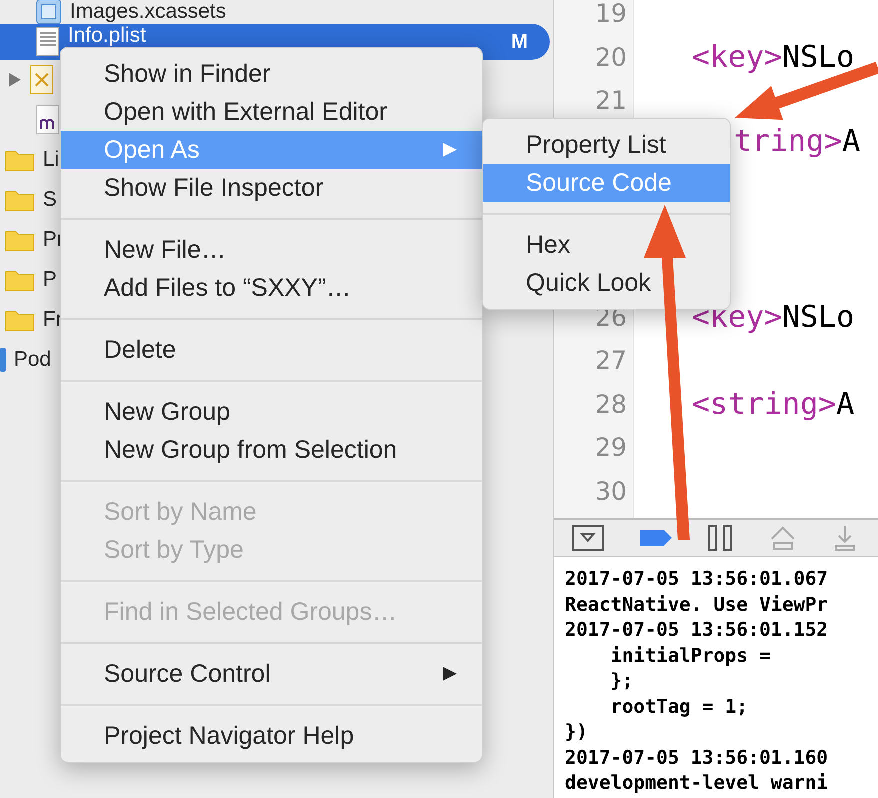 Image resolution: width=878 pixels, height=798 pixels. What do you see at coordinates (611, 491) in the screenshot?
I see `line-number: 30` at bounding box center [611, 491].